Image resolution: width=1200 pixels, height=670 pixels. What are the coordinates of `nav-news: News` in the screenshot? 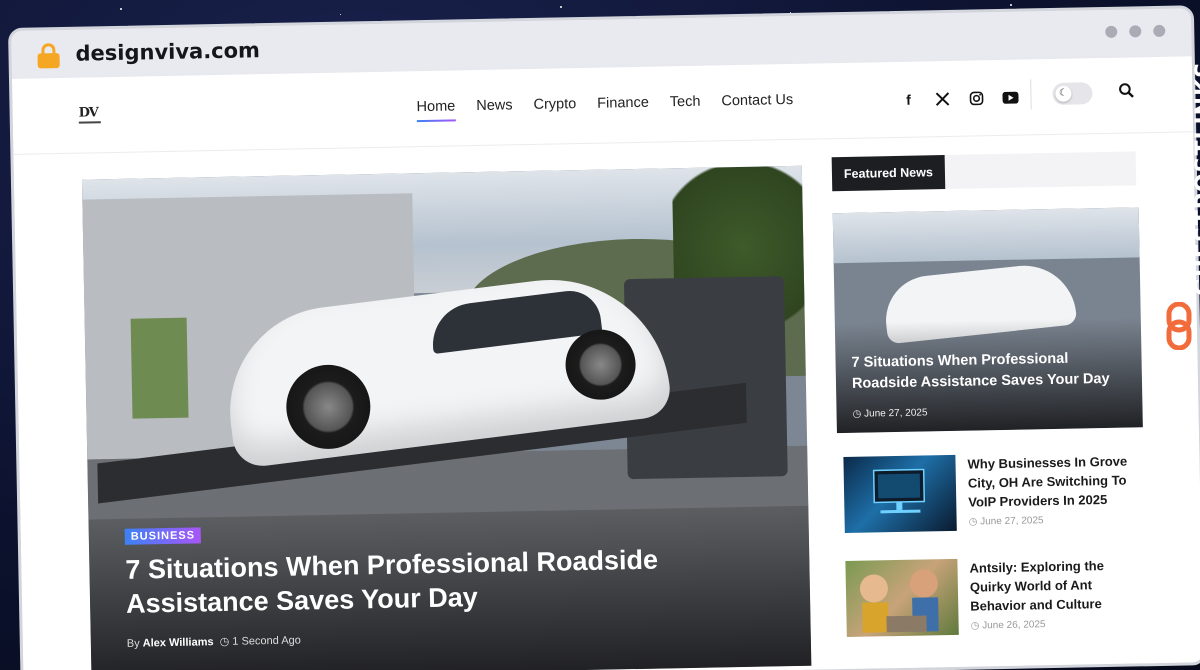 It's located at (494, 105).